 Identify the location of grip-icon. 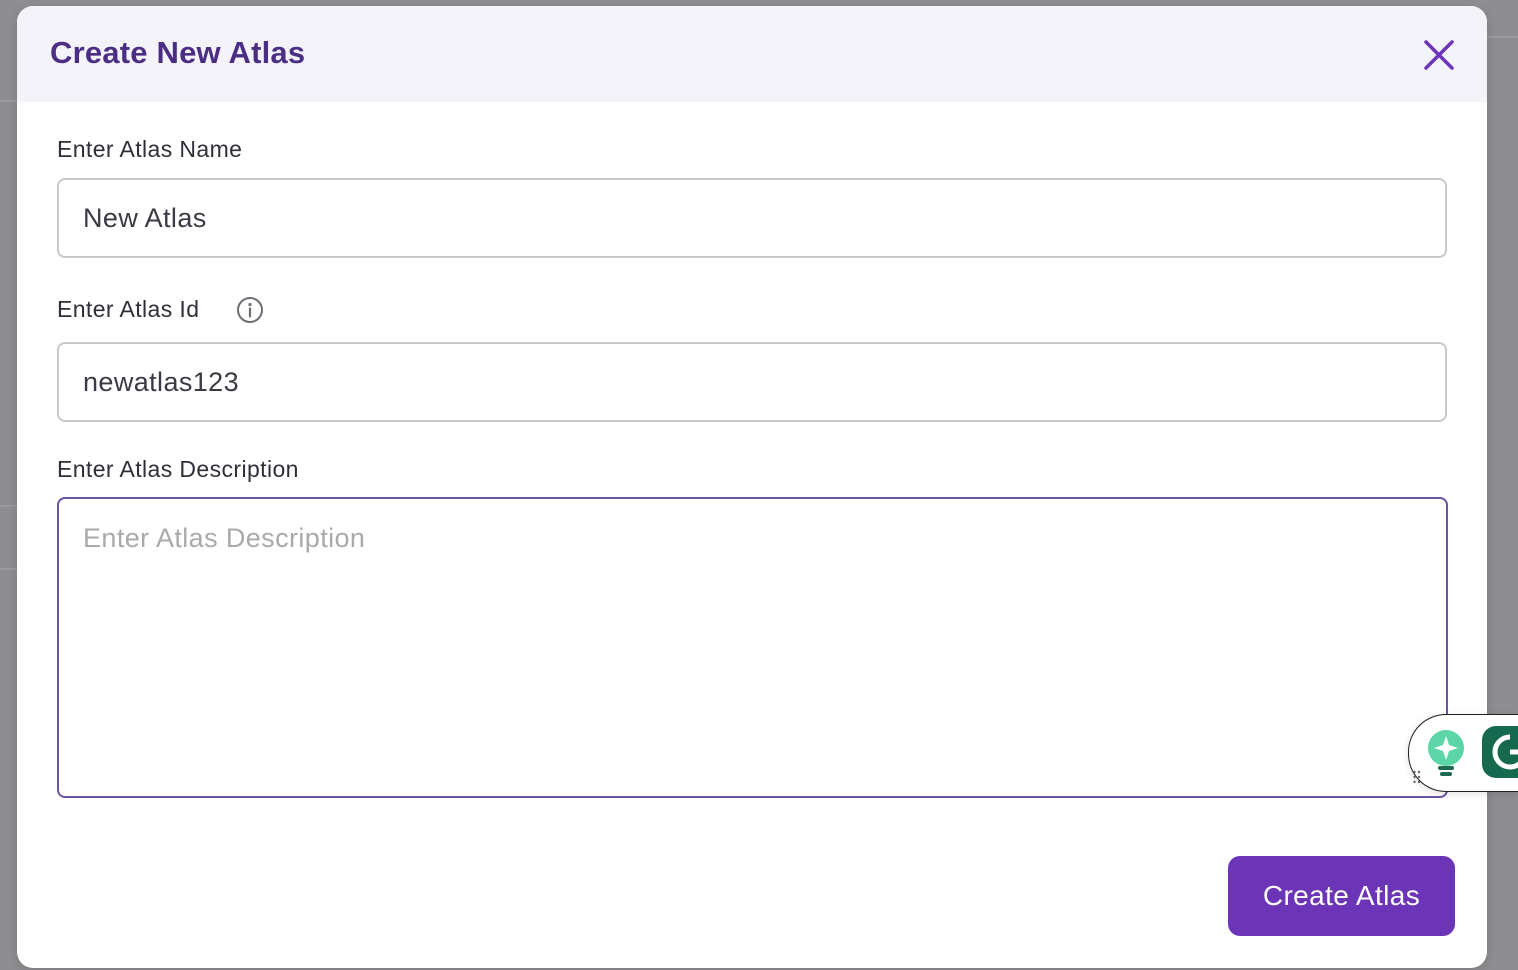
(1417, 777).